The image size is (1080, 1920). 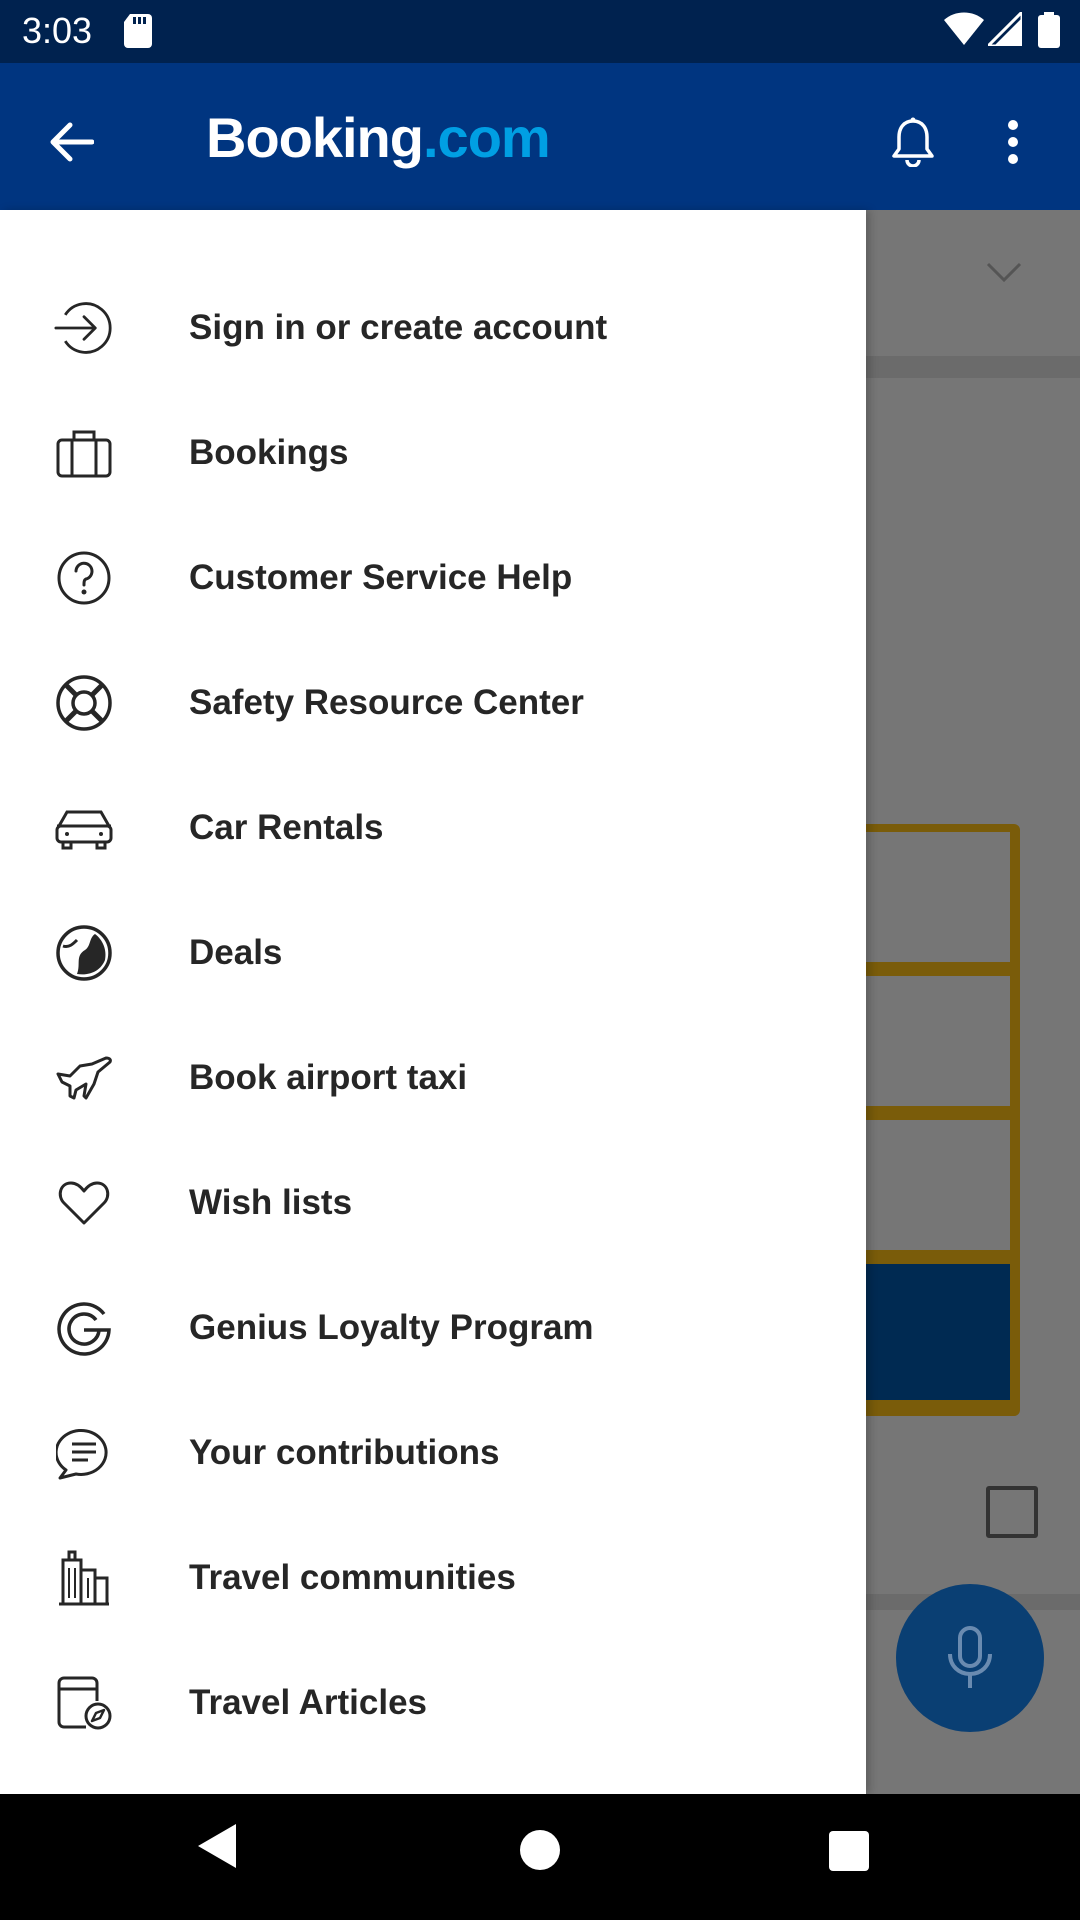 What do you see at coordinates (938, 1332) in the screenshot?
I see `background-search-button` at bounding box center [938, 1332].